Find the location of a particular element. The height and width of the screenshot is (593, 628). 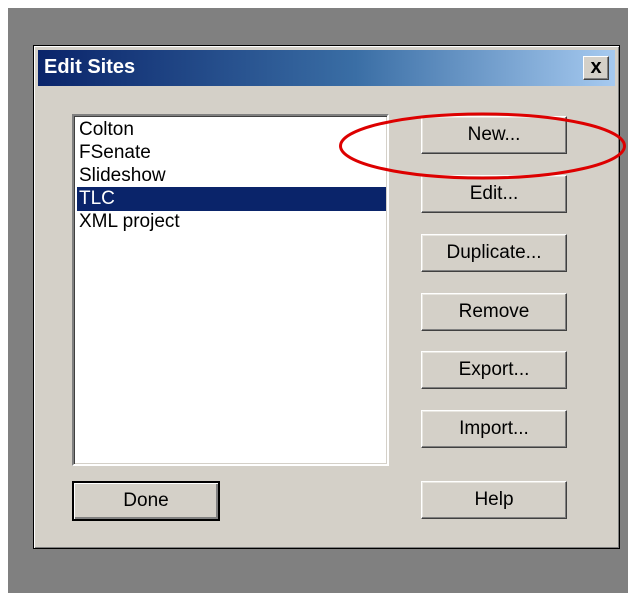

close-icon: x is located at coordinates (596, 67).